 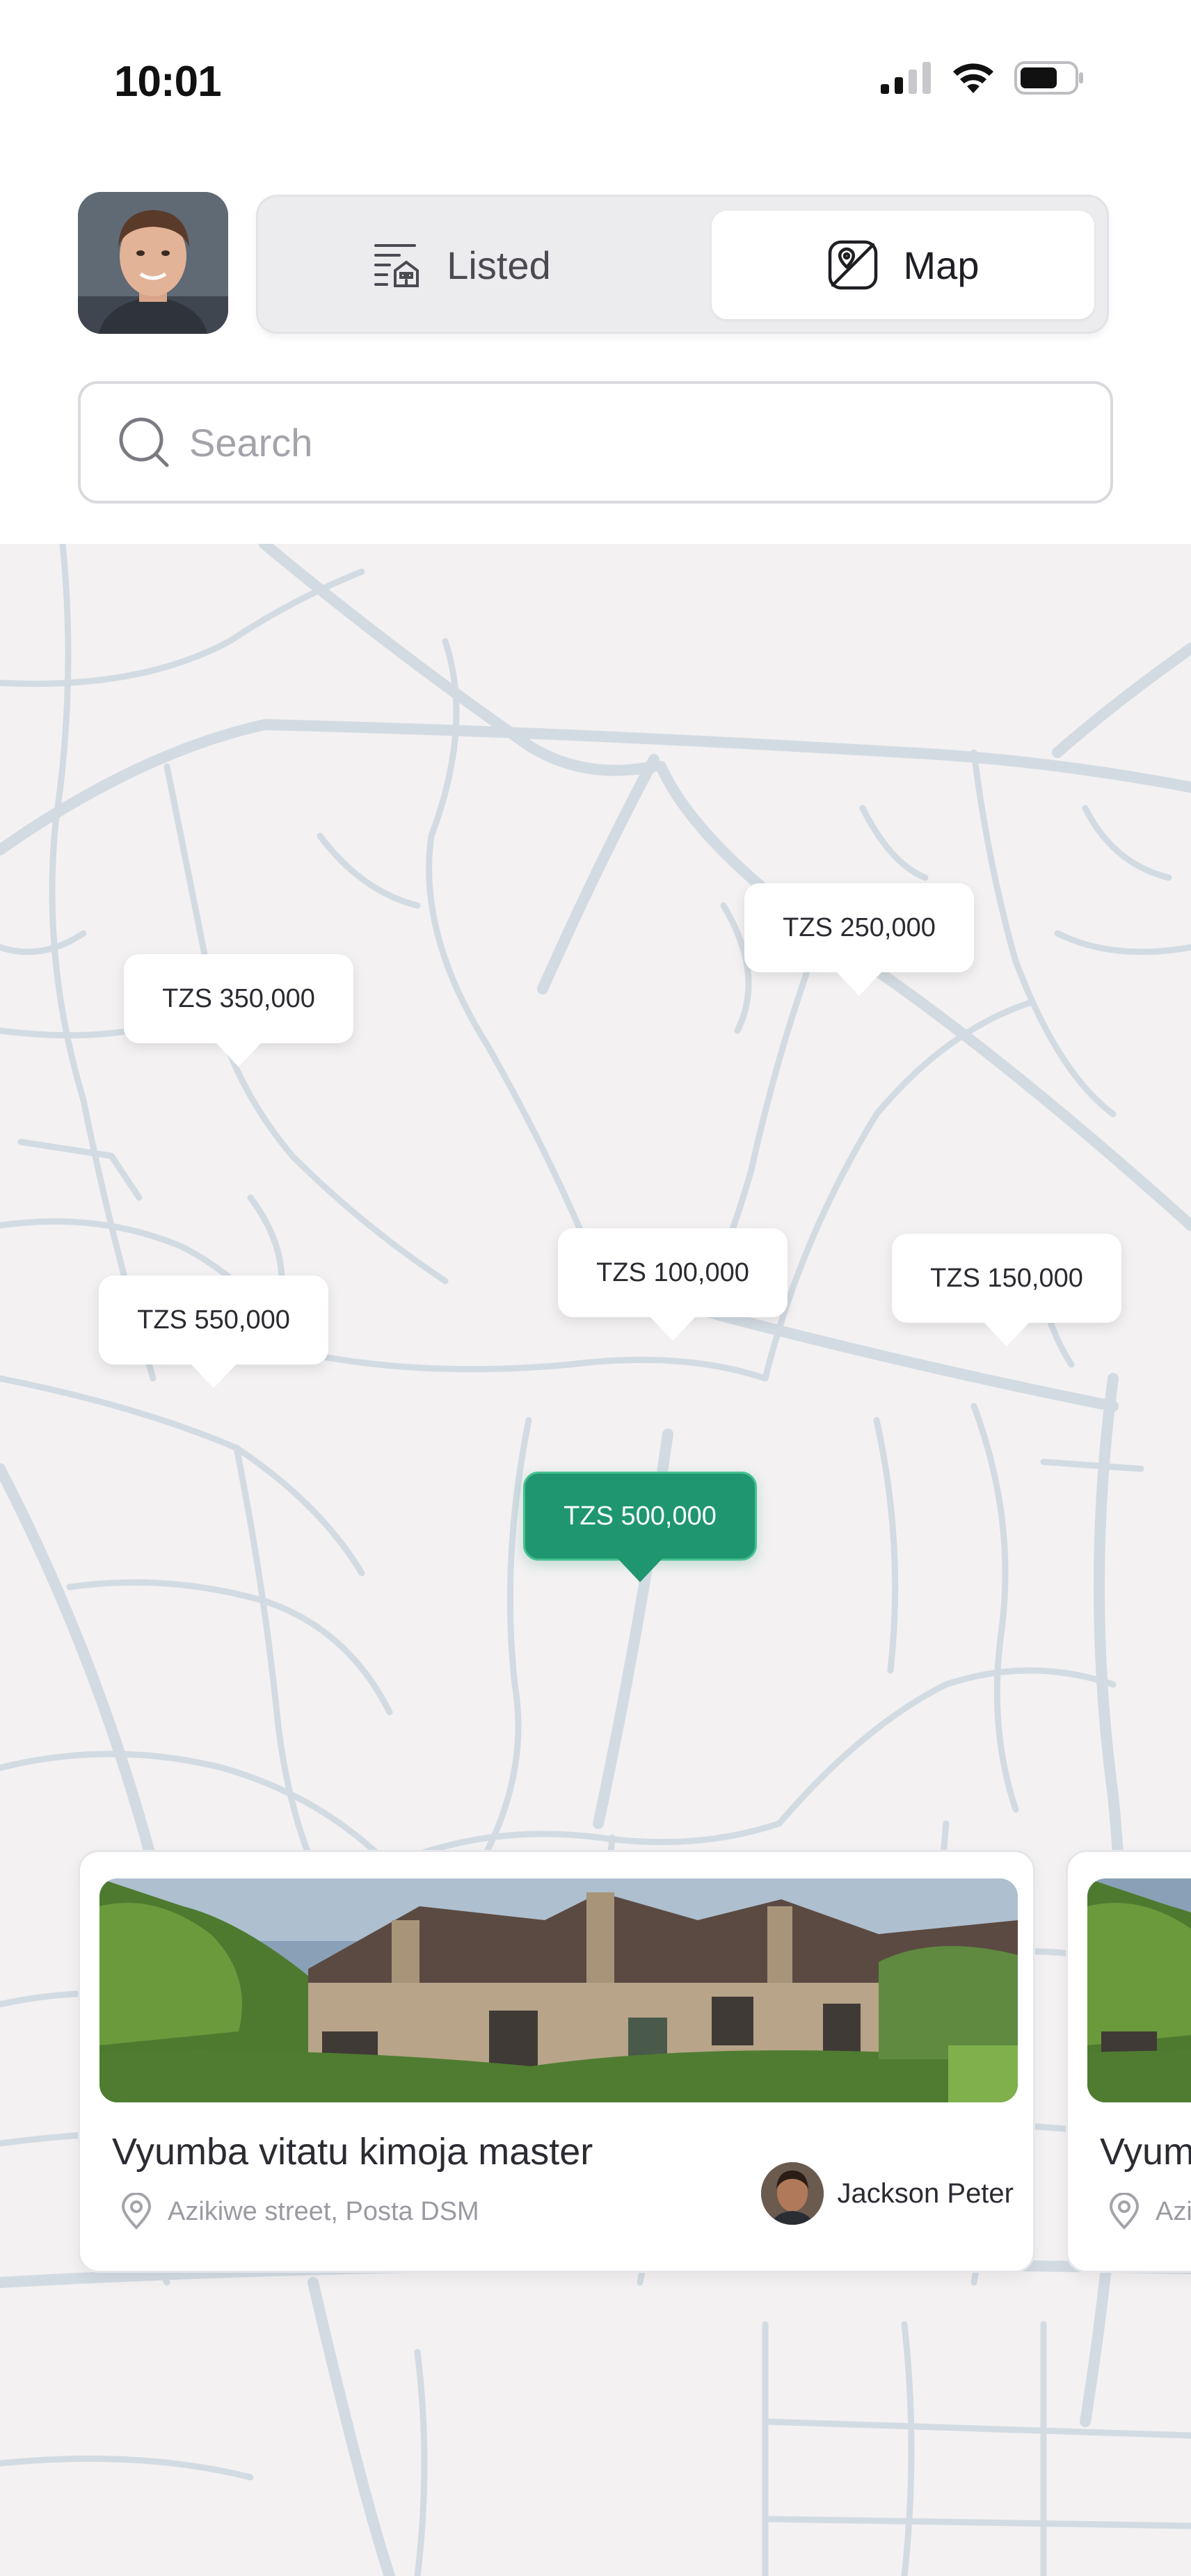 I want to click on view-toggle: Listed Map, so click(x=683, y=264).